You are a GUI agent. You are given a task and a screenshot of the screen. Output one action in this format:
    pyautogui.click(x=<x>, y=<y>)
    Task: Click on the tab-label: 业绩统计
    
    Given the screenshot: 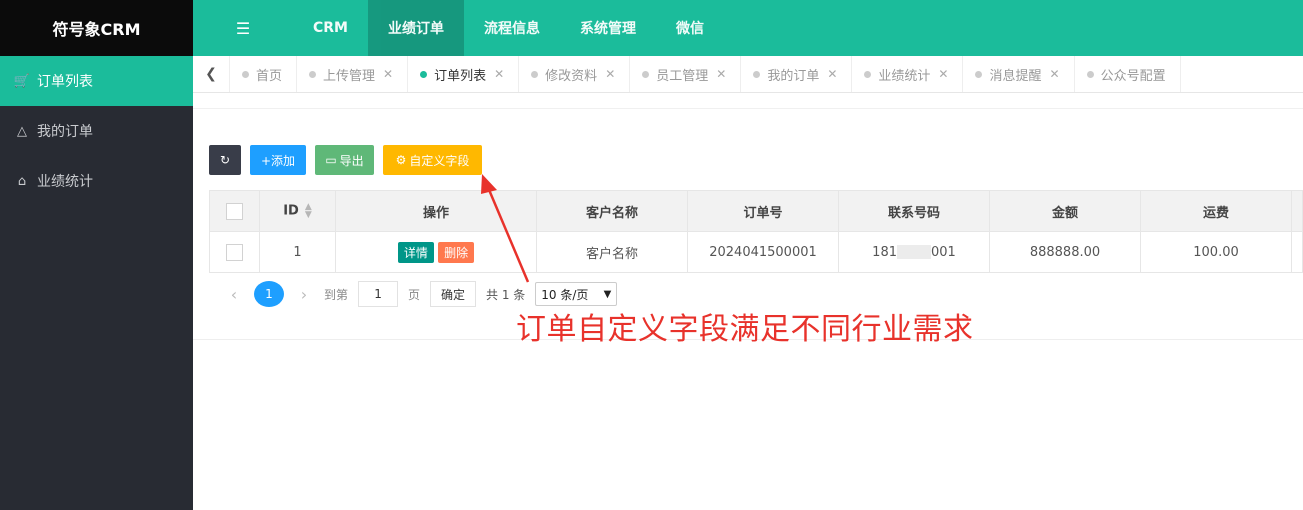 What is the action you would take?
    pyautogui.click(x=904, y=76)
    